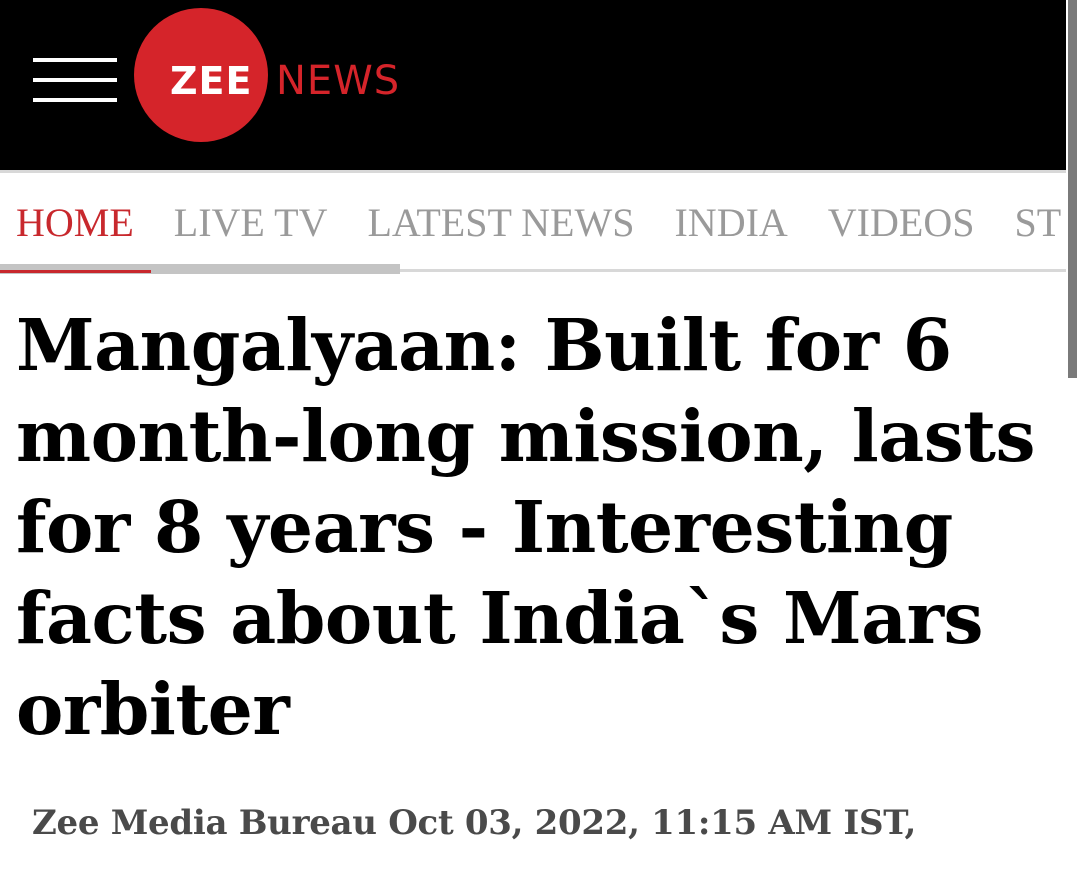 This screenshot has height=875, width=1080. I want to click on nav-item-videos: VIDEOS, so click(901, 222).